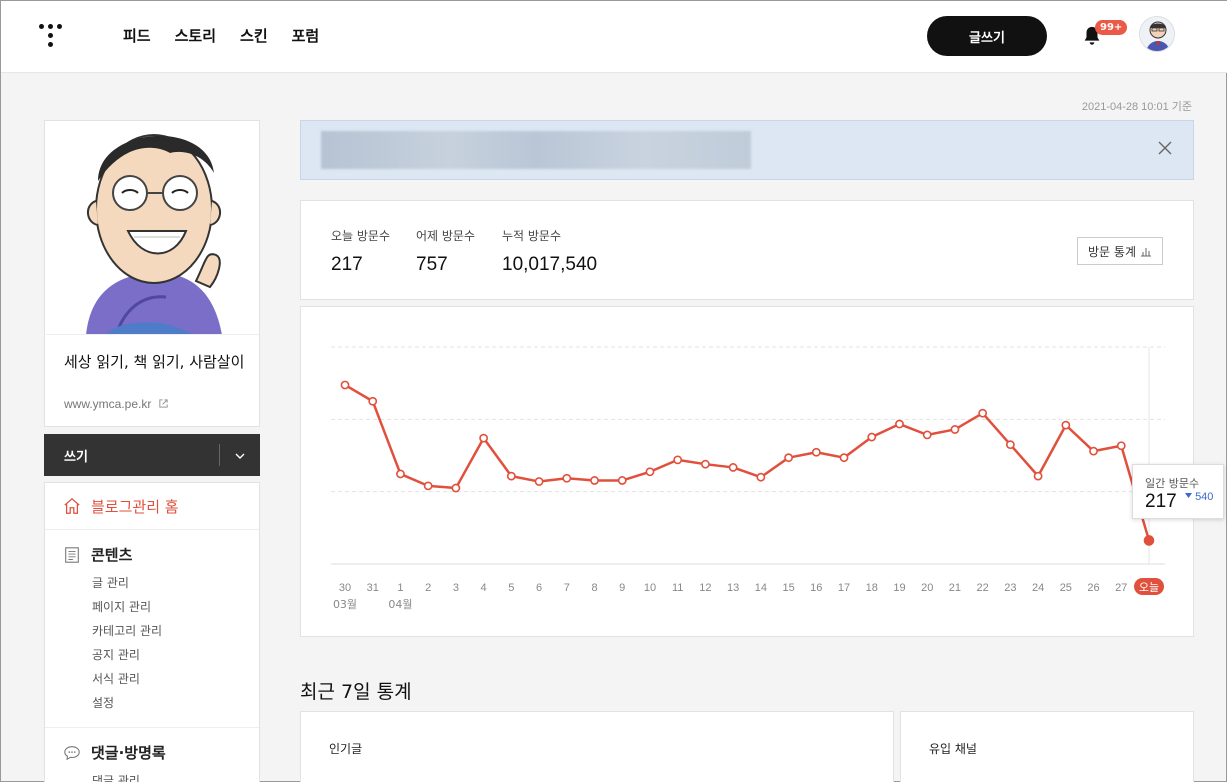  What do you see at coordinates (306, 35) in the screenshot?
I see `nav-forum: 포럼` at bounding box center [306, 35].